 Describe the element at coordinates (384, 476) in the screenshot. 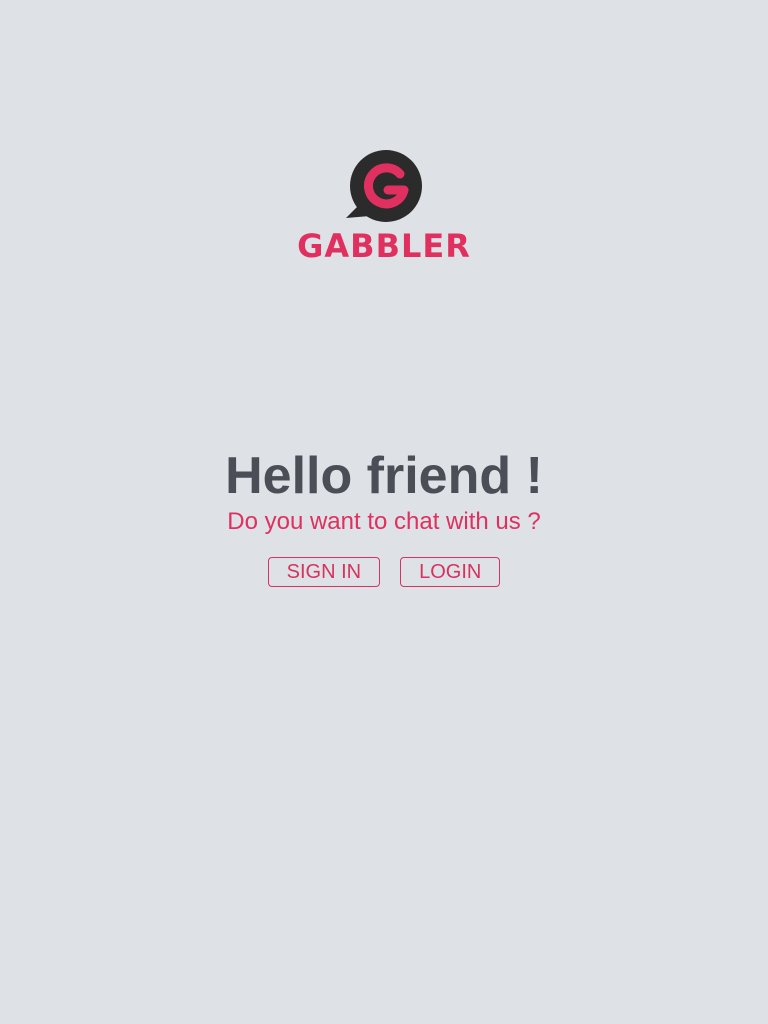

I see `page-title: Hello friend !` at that location.